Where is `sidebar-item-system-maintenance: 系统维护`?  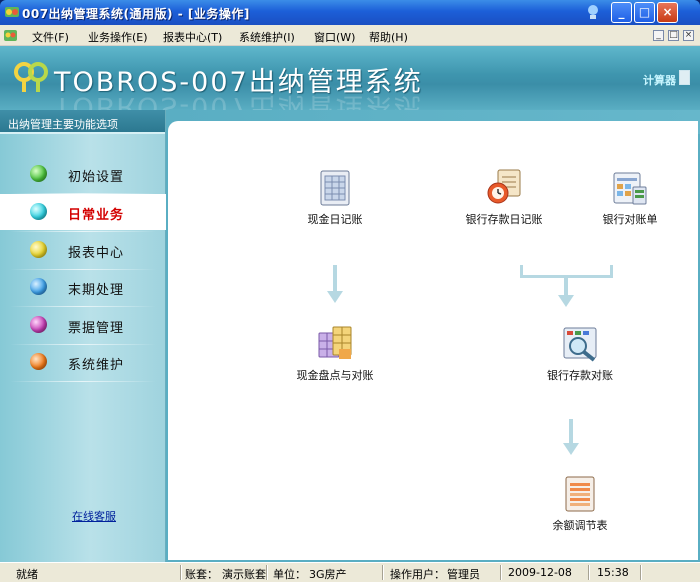
sidebar-item-system-maintenance: 系统维护 is located at coordinates (83, 362).